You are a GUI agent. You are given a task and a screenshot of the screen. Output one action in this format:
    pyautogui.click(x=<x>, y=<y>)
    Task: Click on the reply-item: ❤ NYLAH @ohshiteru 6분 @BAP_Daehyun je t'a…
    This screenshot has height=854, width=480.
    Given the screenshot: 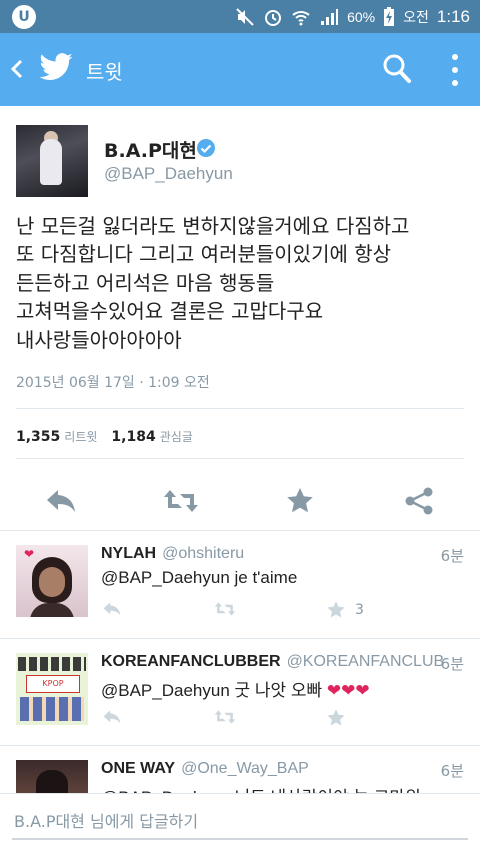 What is the action you would take?
    pyautogui.click(x=240, y=585)
    